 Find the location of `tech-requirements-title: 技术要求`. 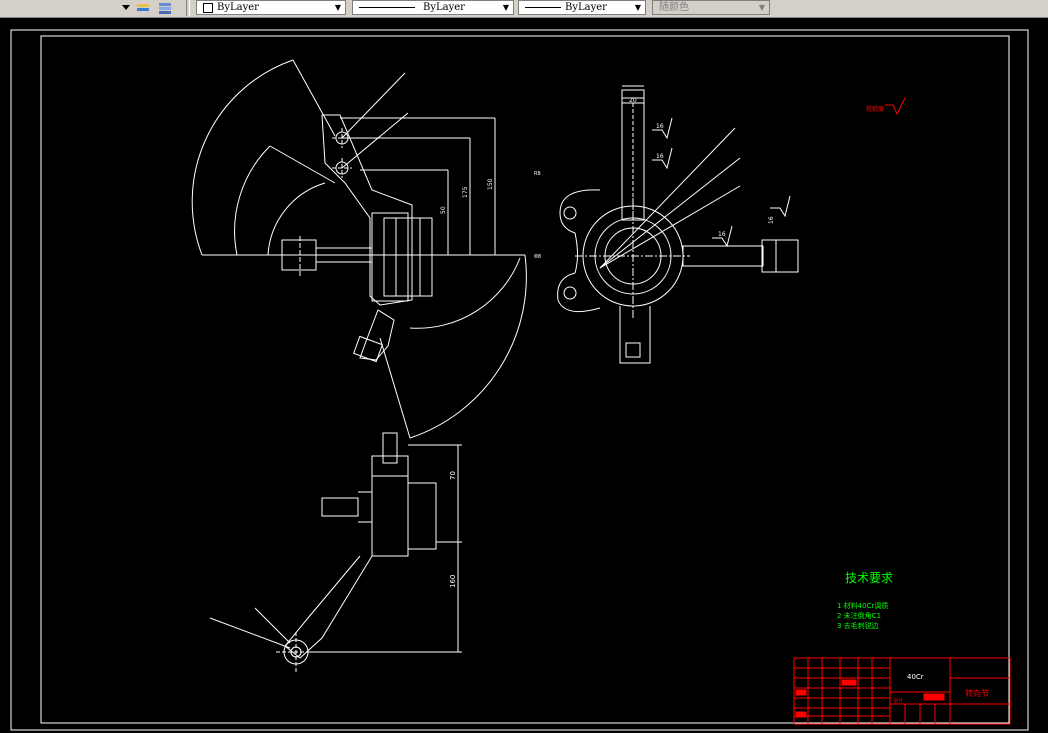

tech-requirements-title: 技术要求 is located at coordinates (869, 578).